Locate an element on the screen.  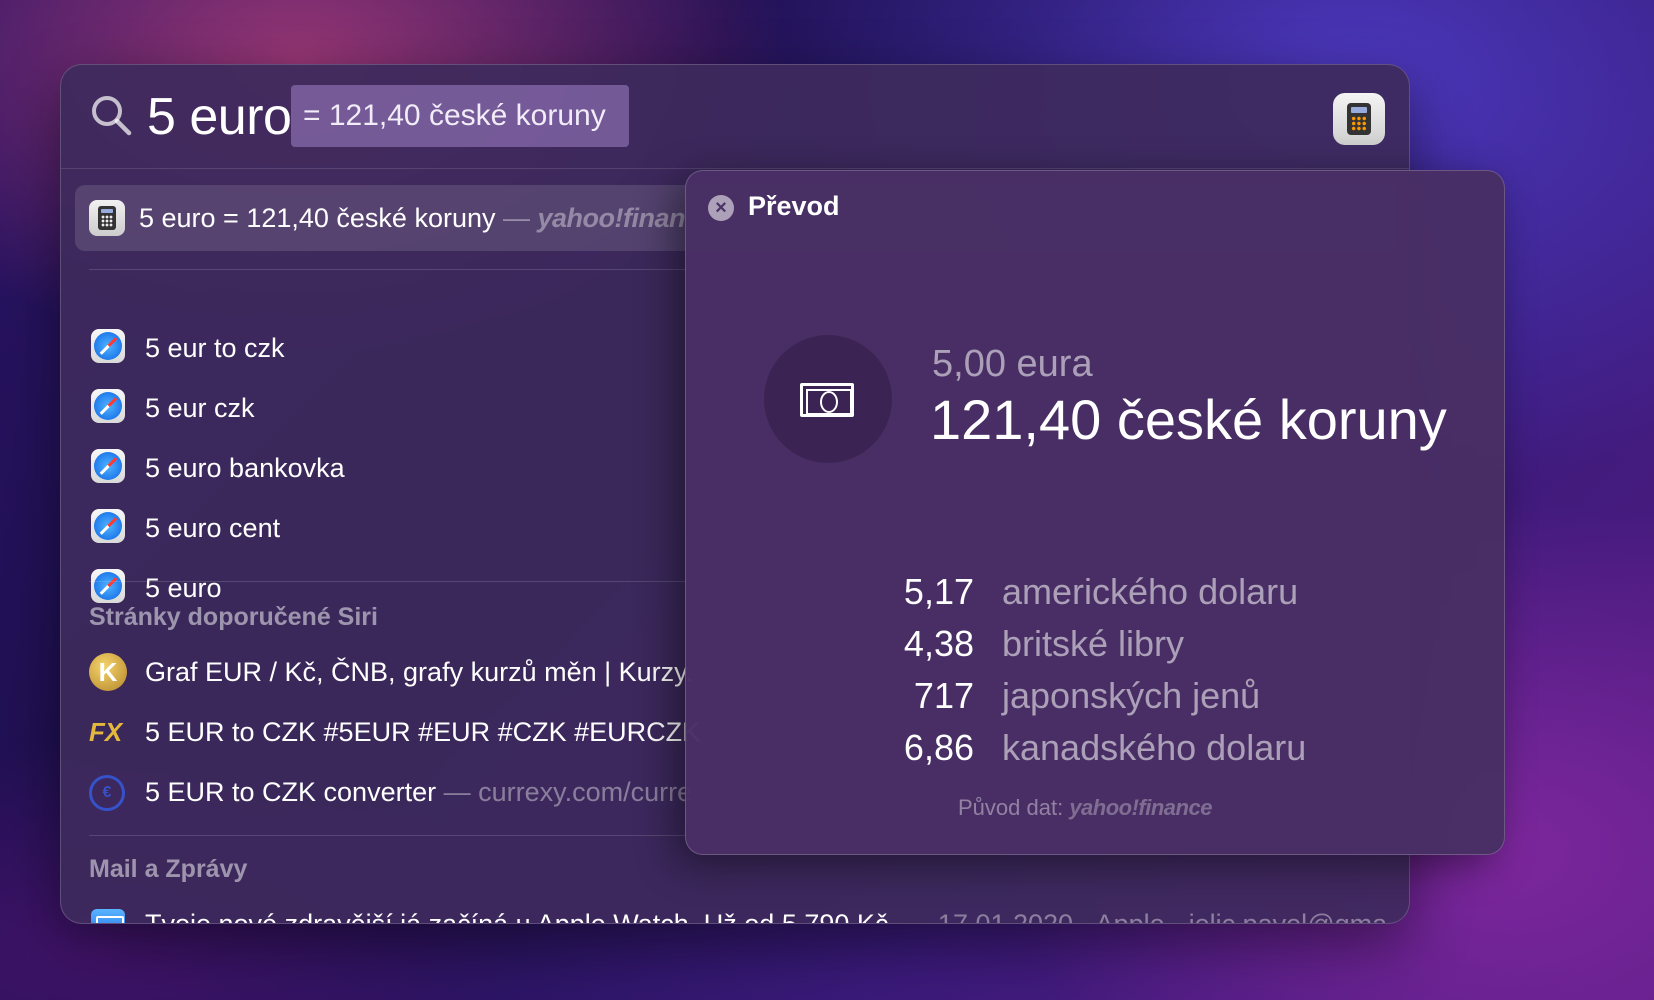
rate-value: 5,17 is located at coordinates (938, 591).